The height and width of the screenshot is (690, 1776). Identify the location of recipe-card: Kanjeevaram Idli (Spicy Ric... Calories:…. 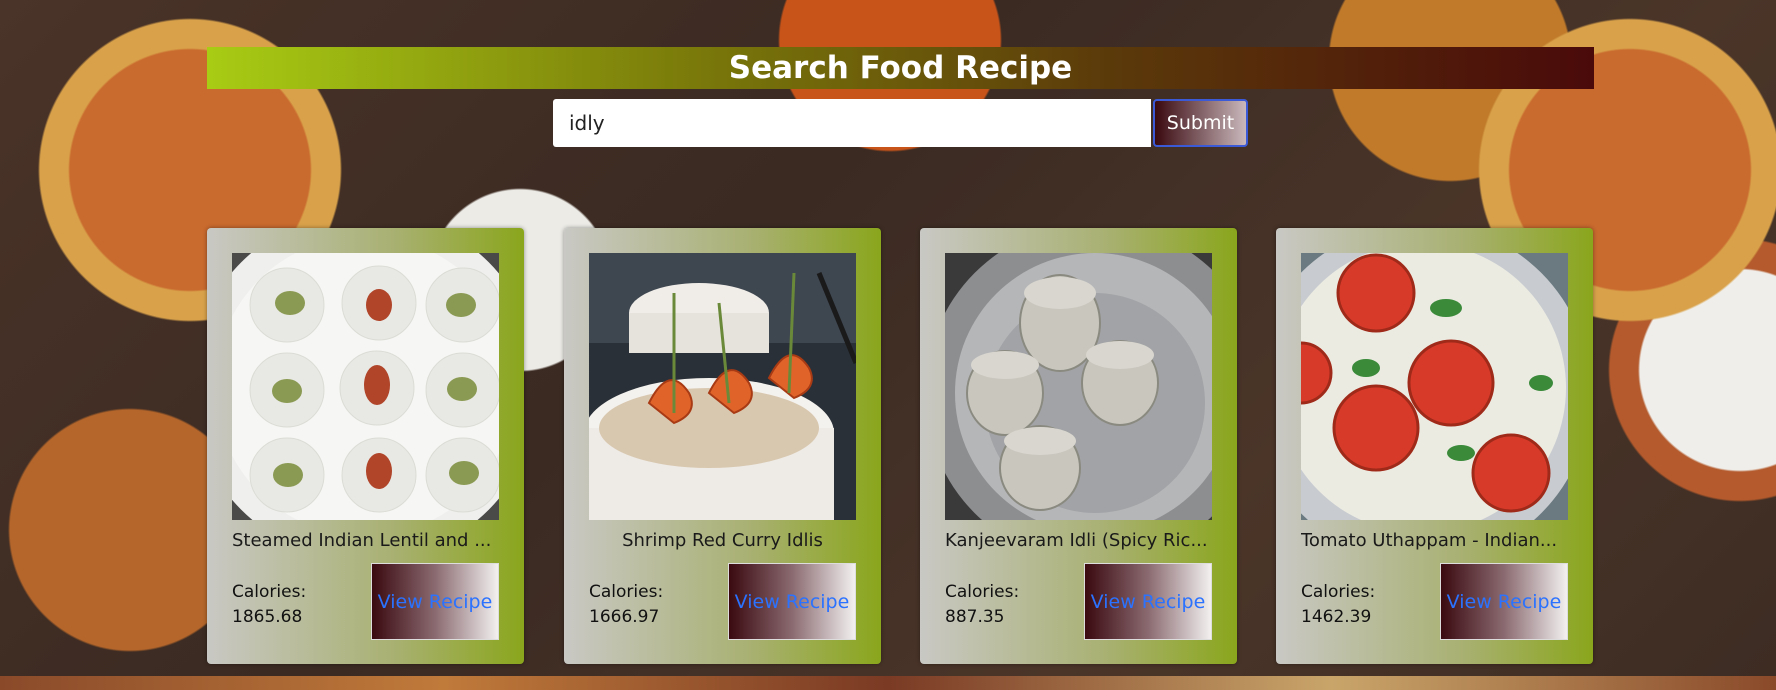
(1078, 446).